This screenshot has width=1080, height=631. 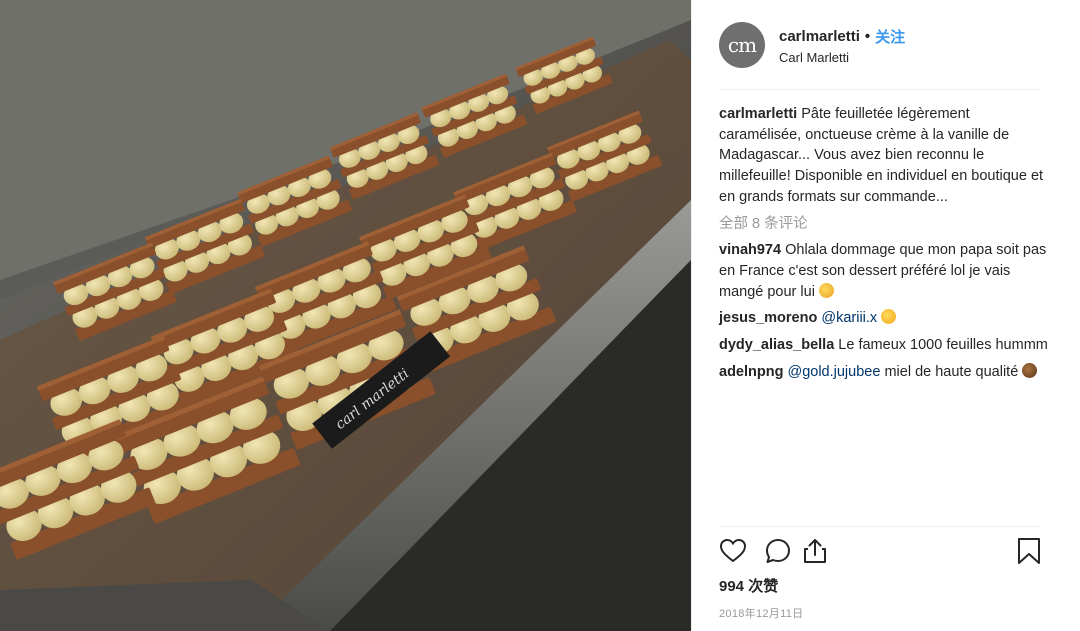 I want to click on heart-icon, so click(x=733, y=551).